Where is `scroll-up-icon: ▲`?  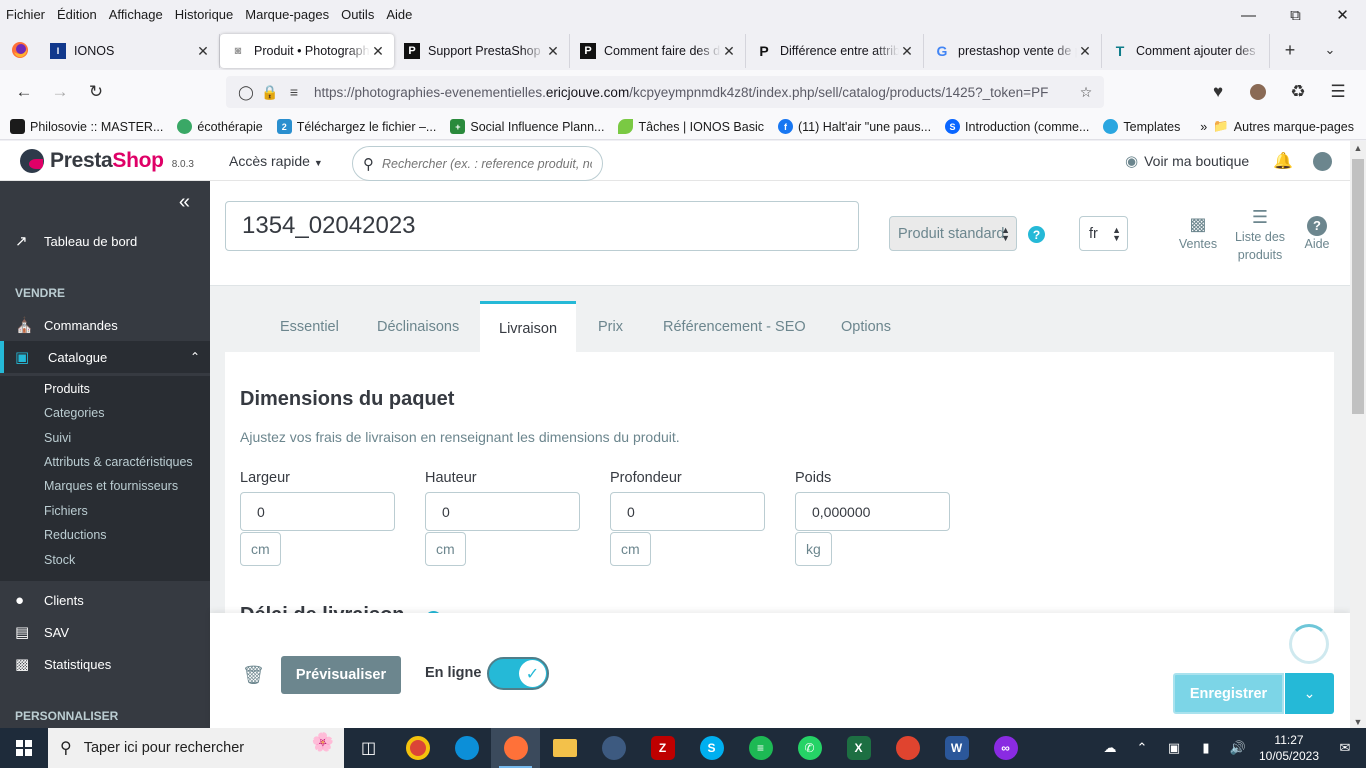 scroll-up-icon: ▲ is located at coordinates (1358, 148).